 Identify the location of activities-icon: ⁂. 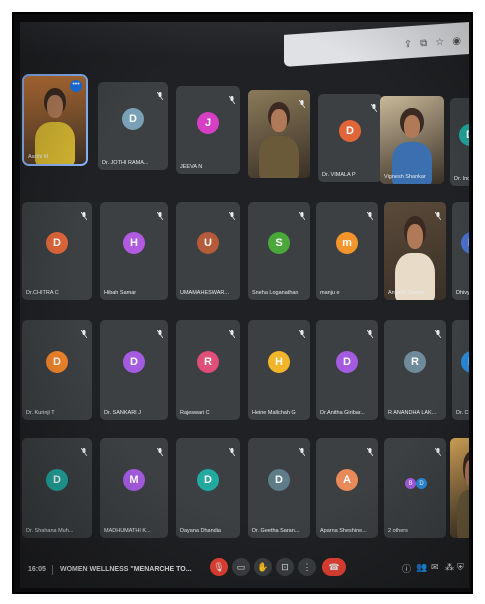
(449, 567).